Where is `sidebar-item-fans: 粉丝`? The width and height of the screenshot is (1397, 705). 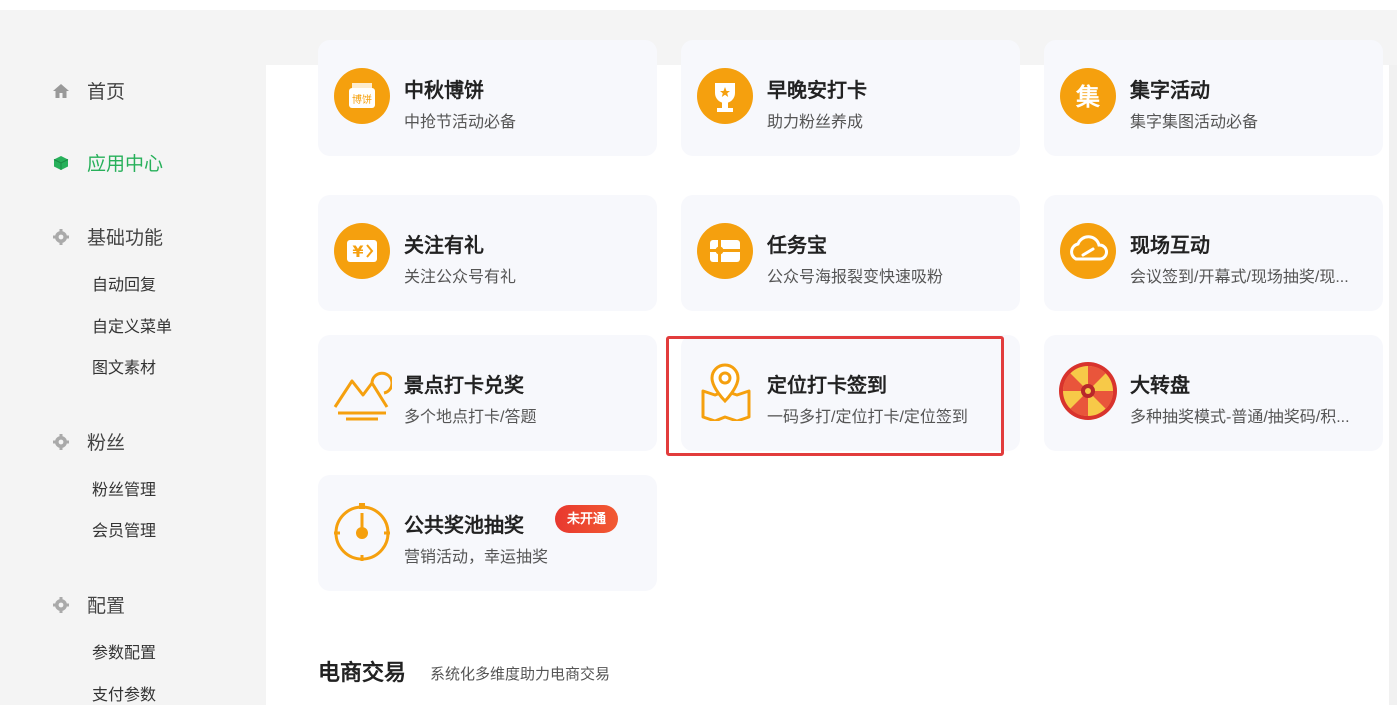 sidebar-item-fans: 粉丝 is located at coordinates (88, 441).